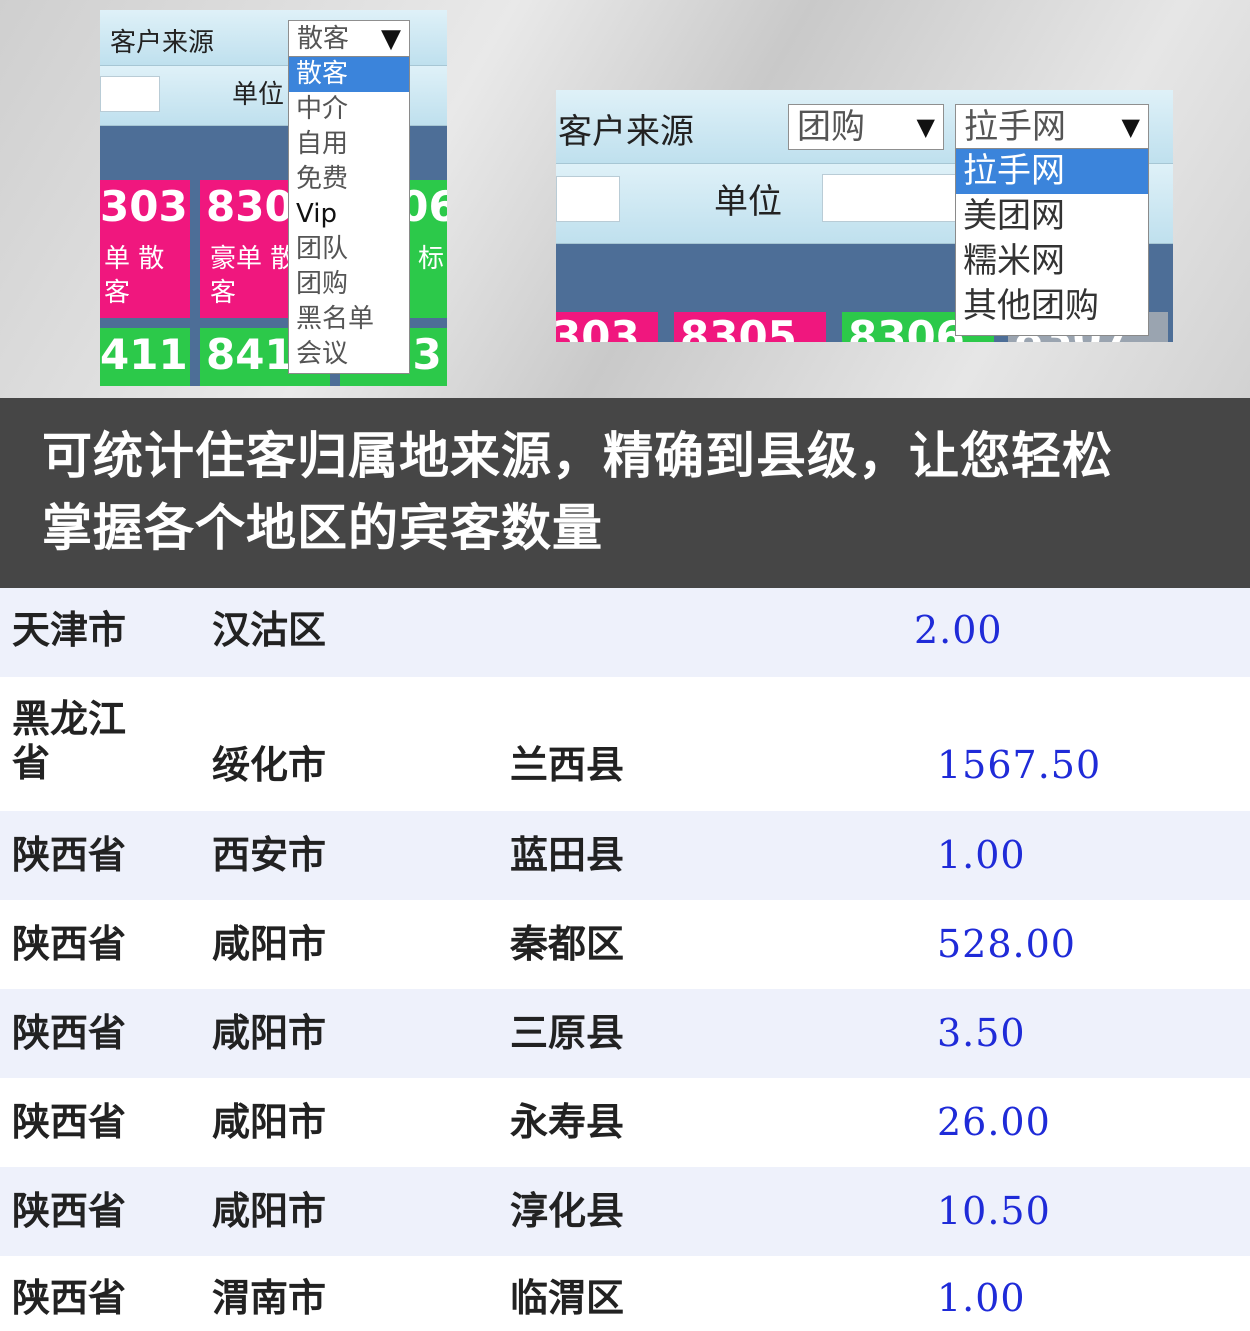  Describe the element at coordinates (349, 179) in the screenshot. I see `dropdown-option: 免费` at that location.